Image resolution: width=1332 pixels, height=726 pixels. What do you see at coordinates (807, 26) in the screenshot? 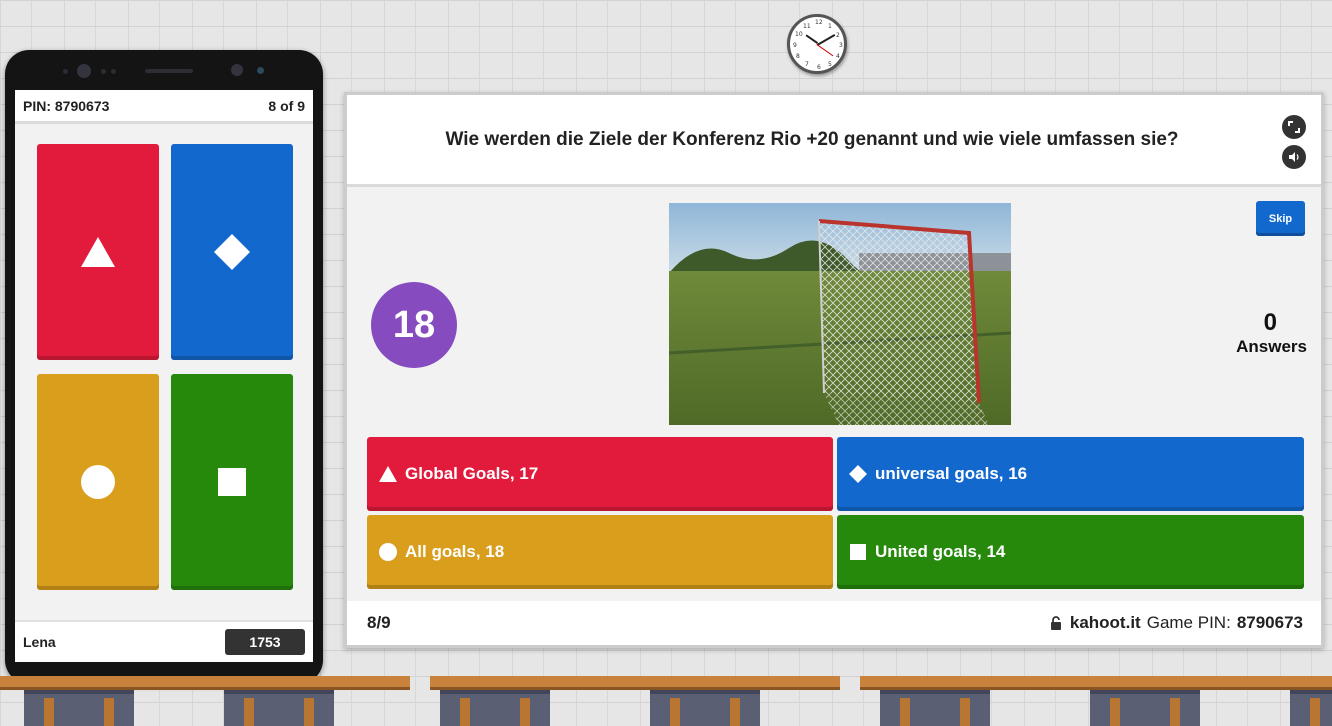
I see `clock-number: 11` at bounding box center [807, 26].